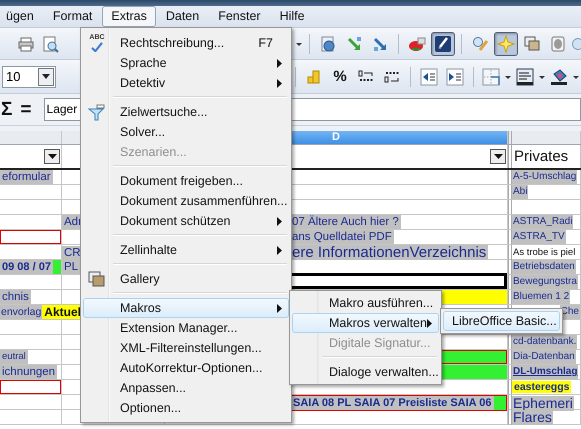  What do you see at coordinates (558, 43) in the screenshot?
I see `cylinder-icon` at bounding box center [558, 43].